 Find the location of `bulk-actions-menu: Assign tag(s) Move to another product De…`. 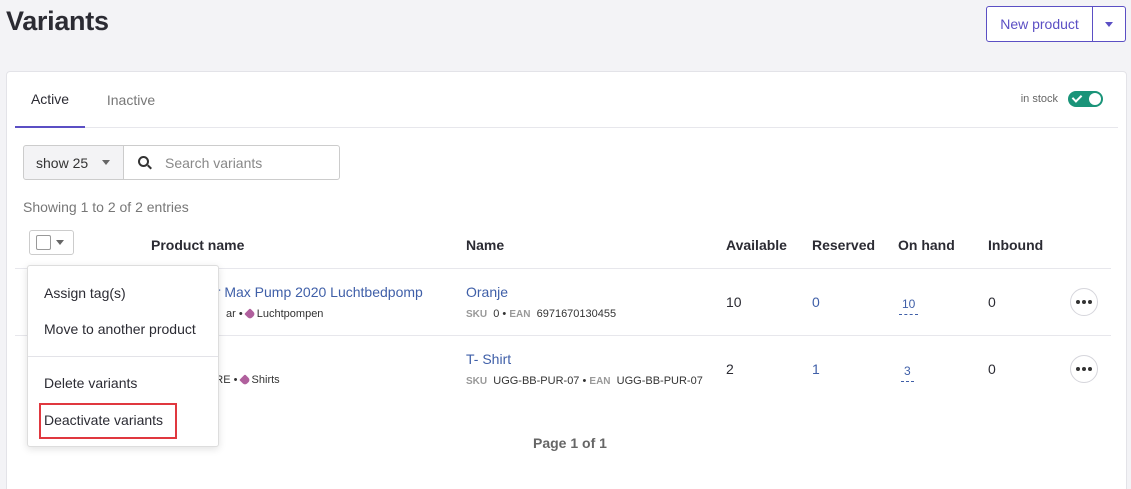

bulk-actions-menu: Assign tag(s) Move to another product De… is located at coordinates (123, 356).